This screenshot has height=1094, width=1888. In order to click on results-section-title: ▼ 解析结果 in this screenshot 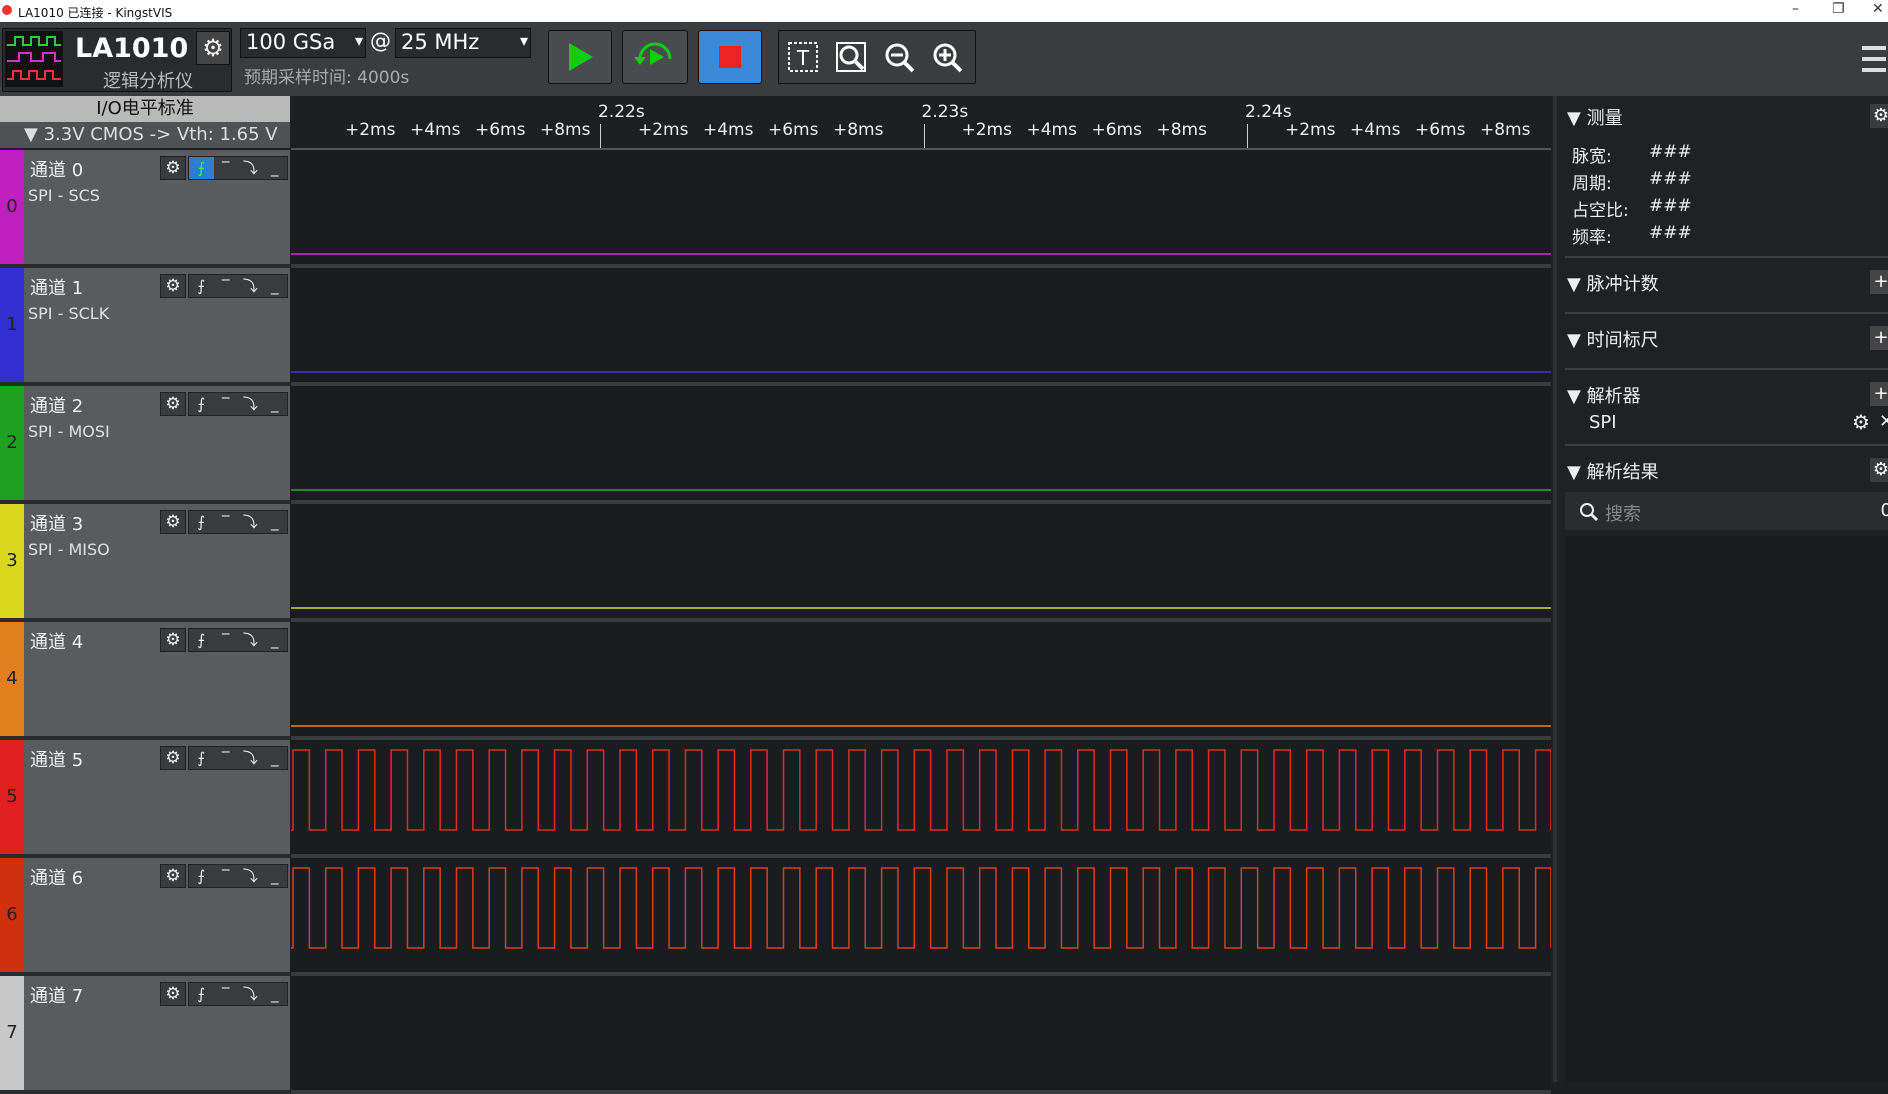, I will do `click(1613, 471)`.